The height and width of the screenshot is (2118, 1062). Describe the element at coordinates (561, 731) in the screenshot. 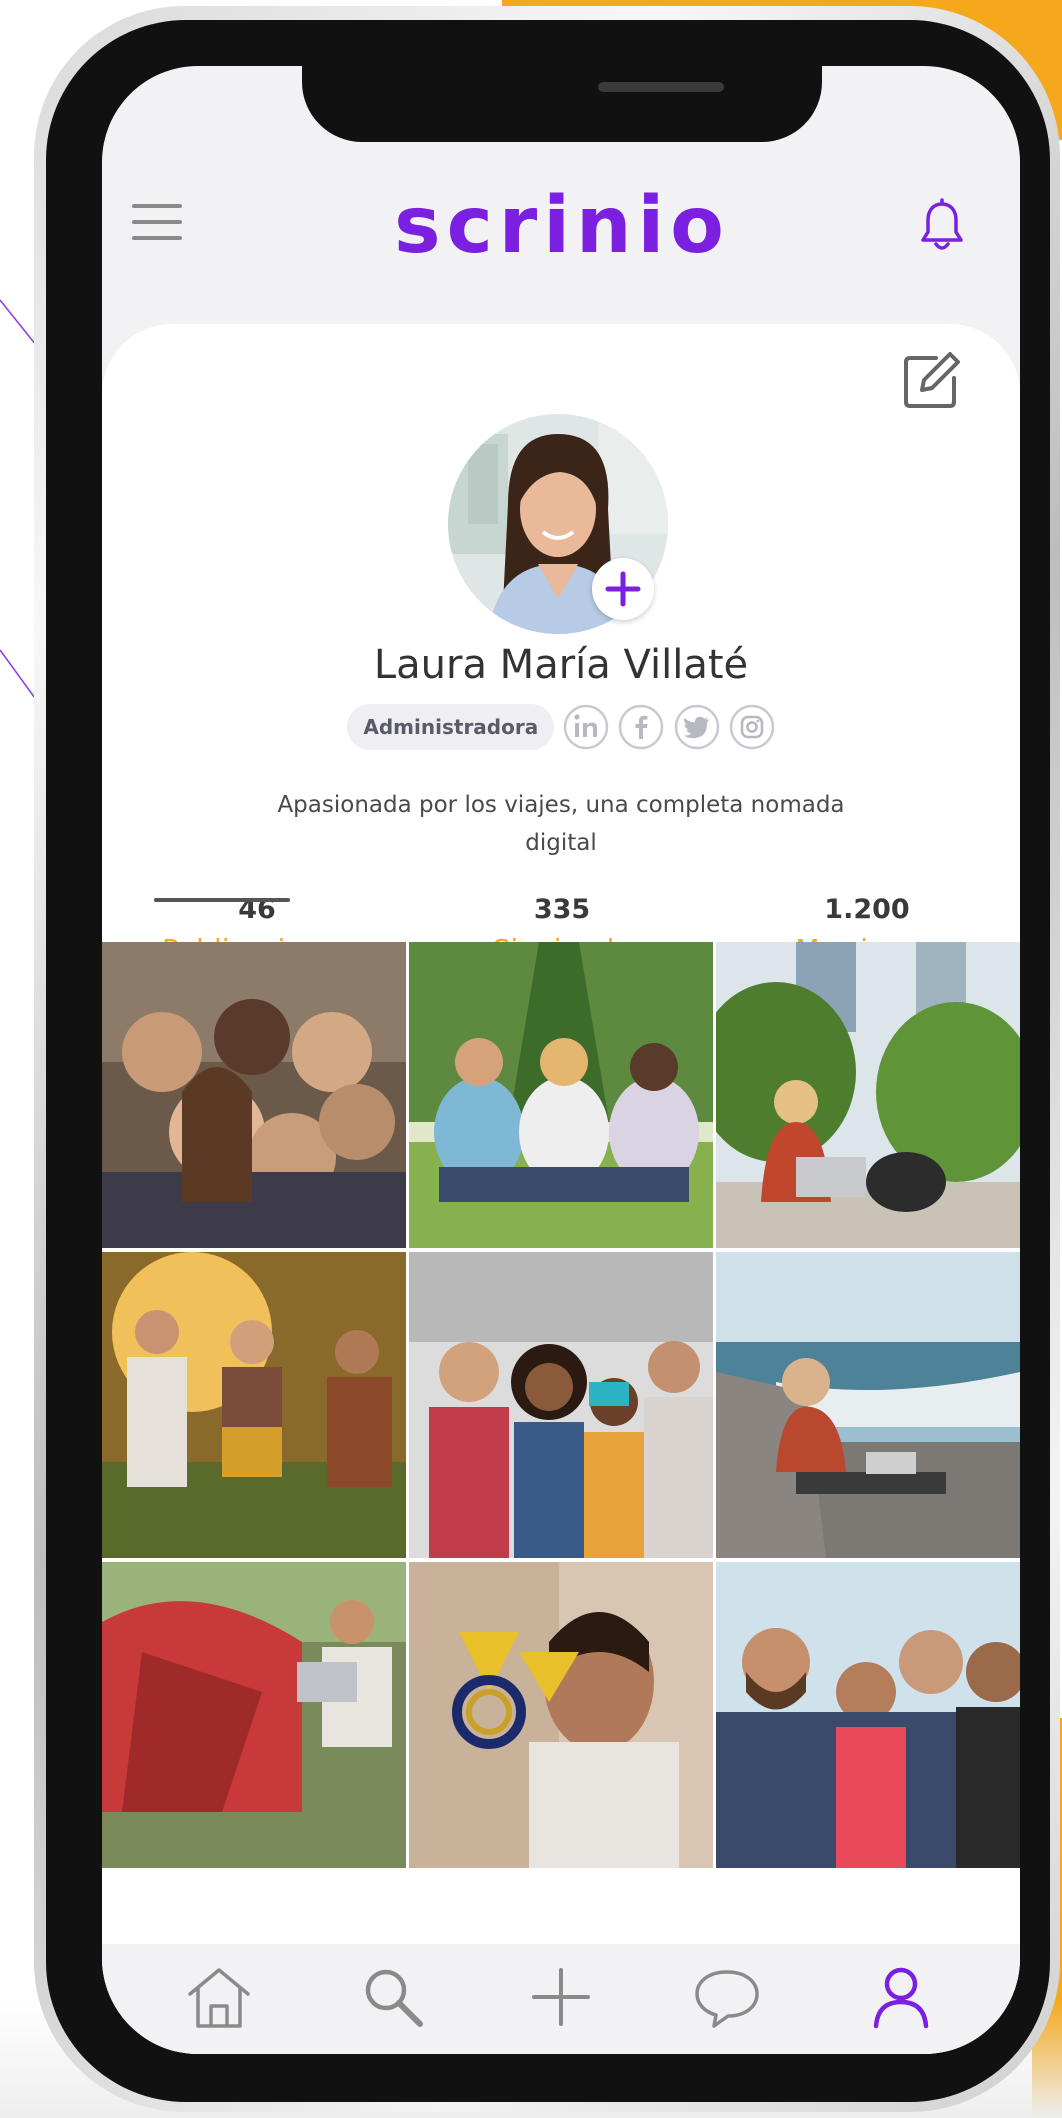

I see `role-and-social-row: Administradora` at that location.